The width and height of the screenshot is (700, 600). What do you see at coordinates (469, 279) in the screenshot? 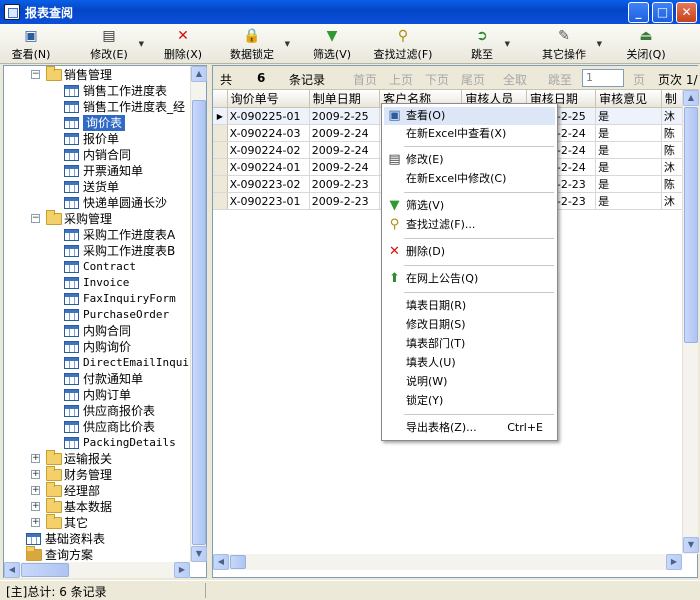
I see `menu-item: ⬆ 在网上公告(Q)` at bounding box center [469, 279].